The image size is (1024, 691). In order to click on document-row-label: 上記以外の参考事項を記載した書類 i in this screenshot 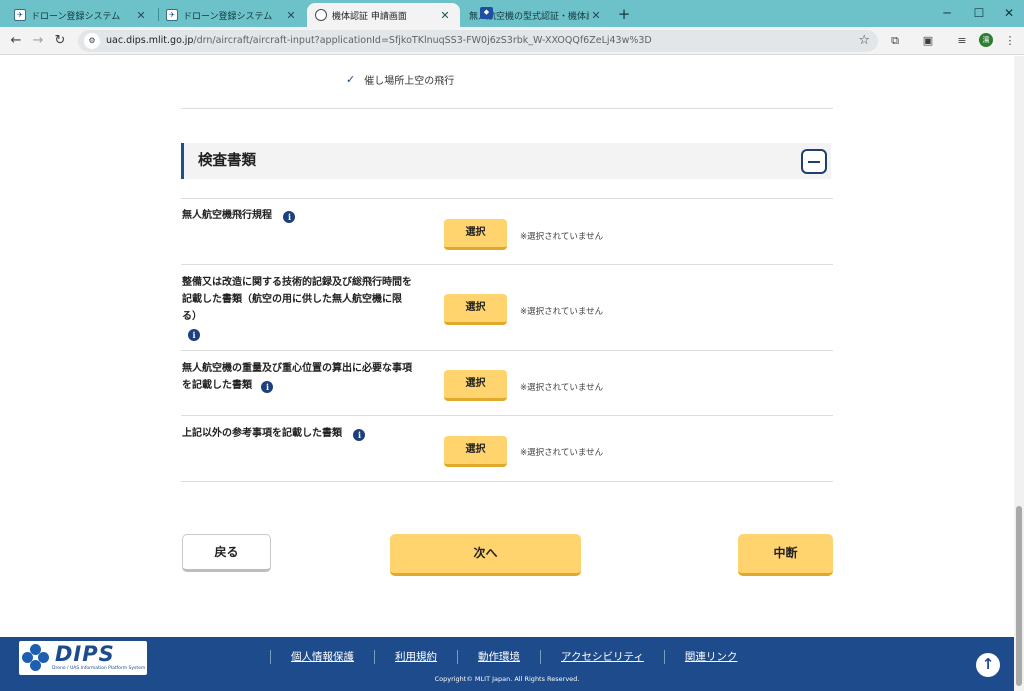, I will do `click(312, 433)`.